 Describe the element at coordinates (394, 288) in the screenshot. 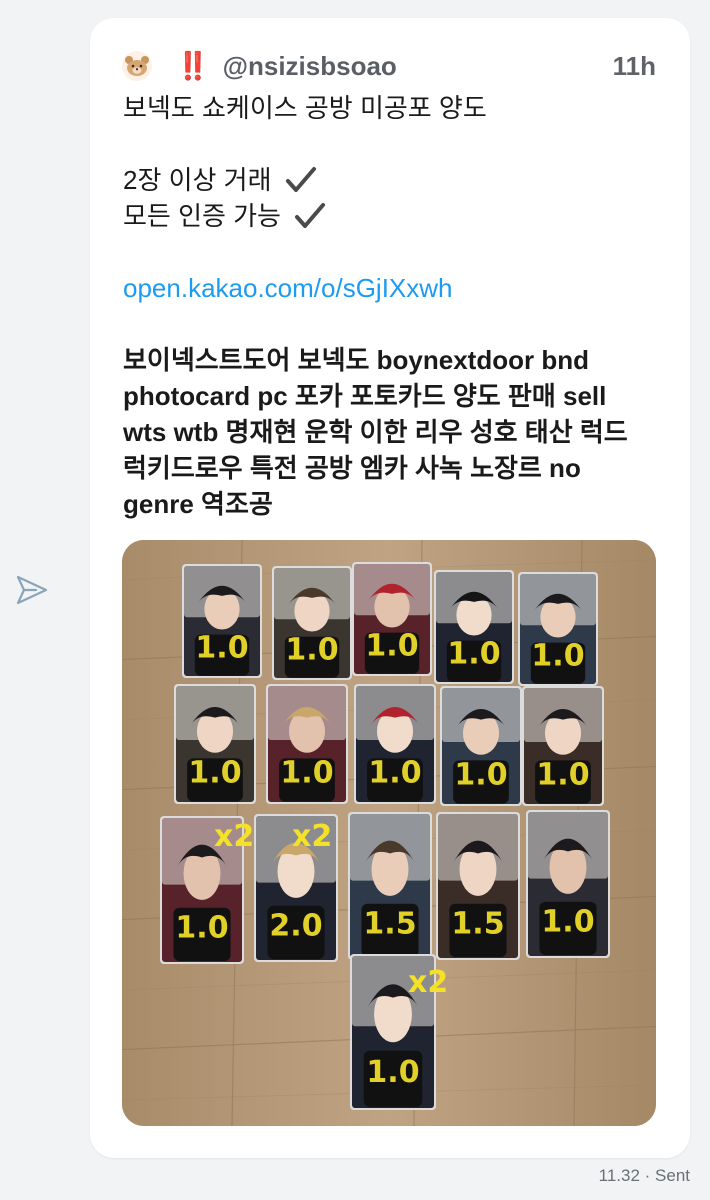

I see `open-chat-link: open.kakao.com/o/sGjIXxwh` at that location.